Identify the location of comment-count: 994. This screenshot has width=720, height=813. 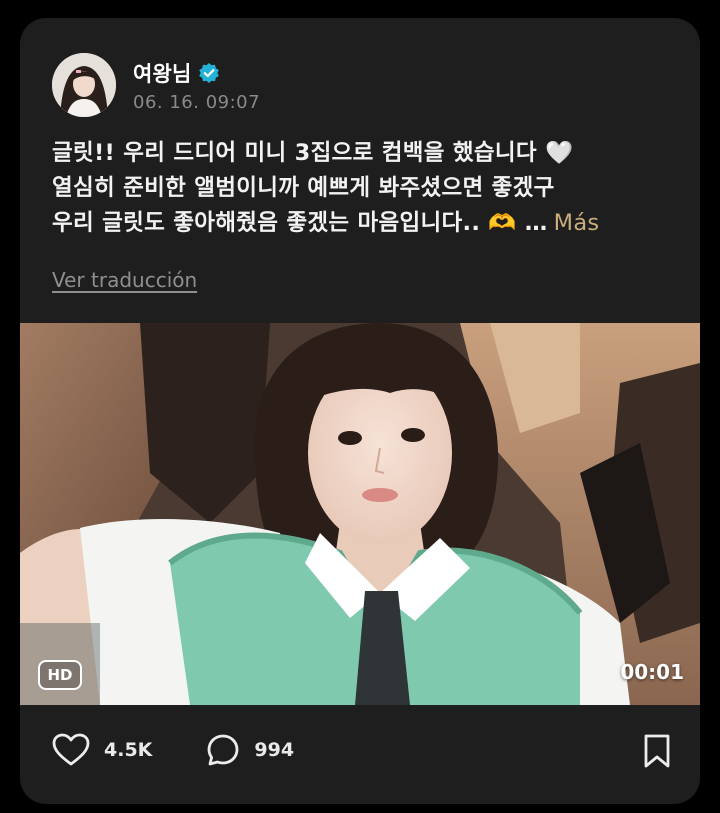
(274, 750).